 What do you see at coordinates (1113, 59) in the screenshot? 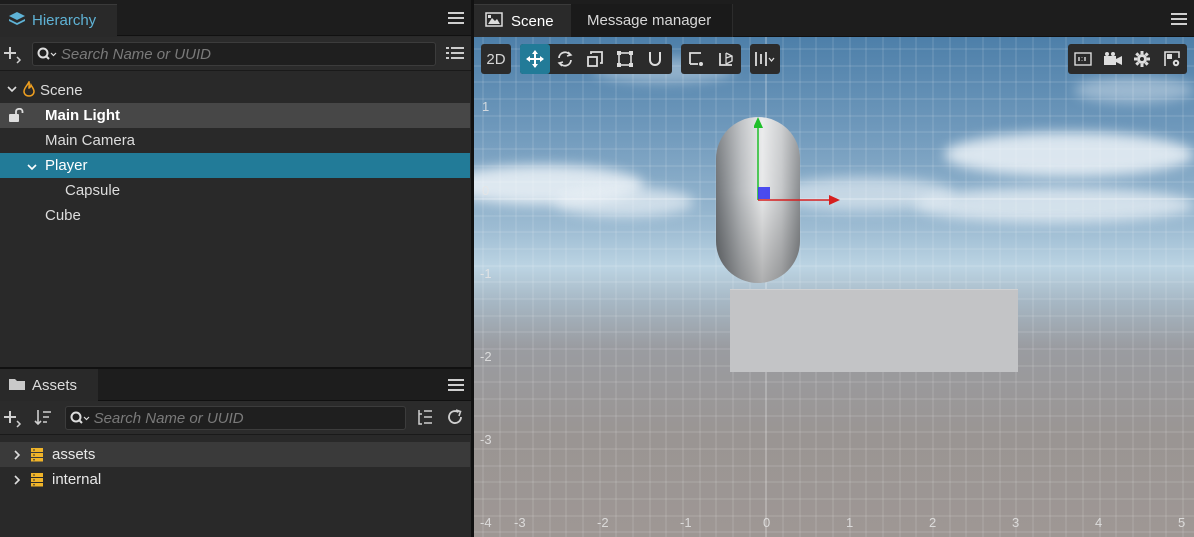
I see `camera-icon` at bounding box center [1113, 59].